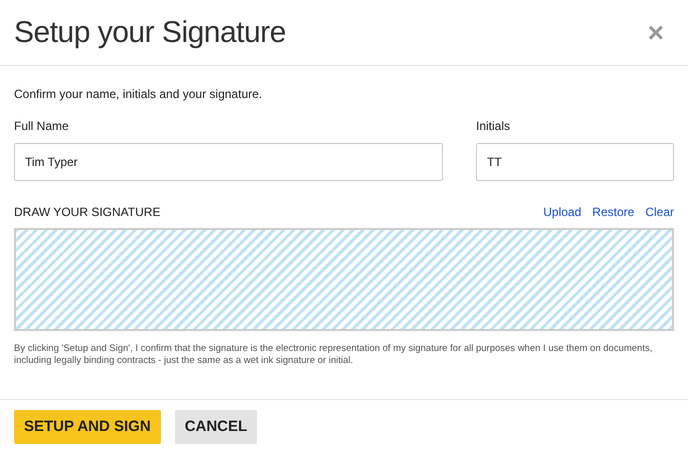 This screenshot has height=449, width=688. Describe the element at coordinates (575, 162) in the screenshot. I see `text-field: TT` at that location.